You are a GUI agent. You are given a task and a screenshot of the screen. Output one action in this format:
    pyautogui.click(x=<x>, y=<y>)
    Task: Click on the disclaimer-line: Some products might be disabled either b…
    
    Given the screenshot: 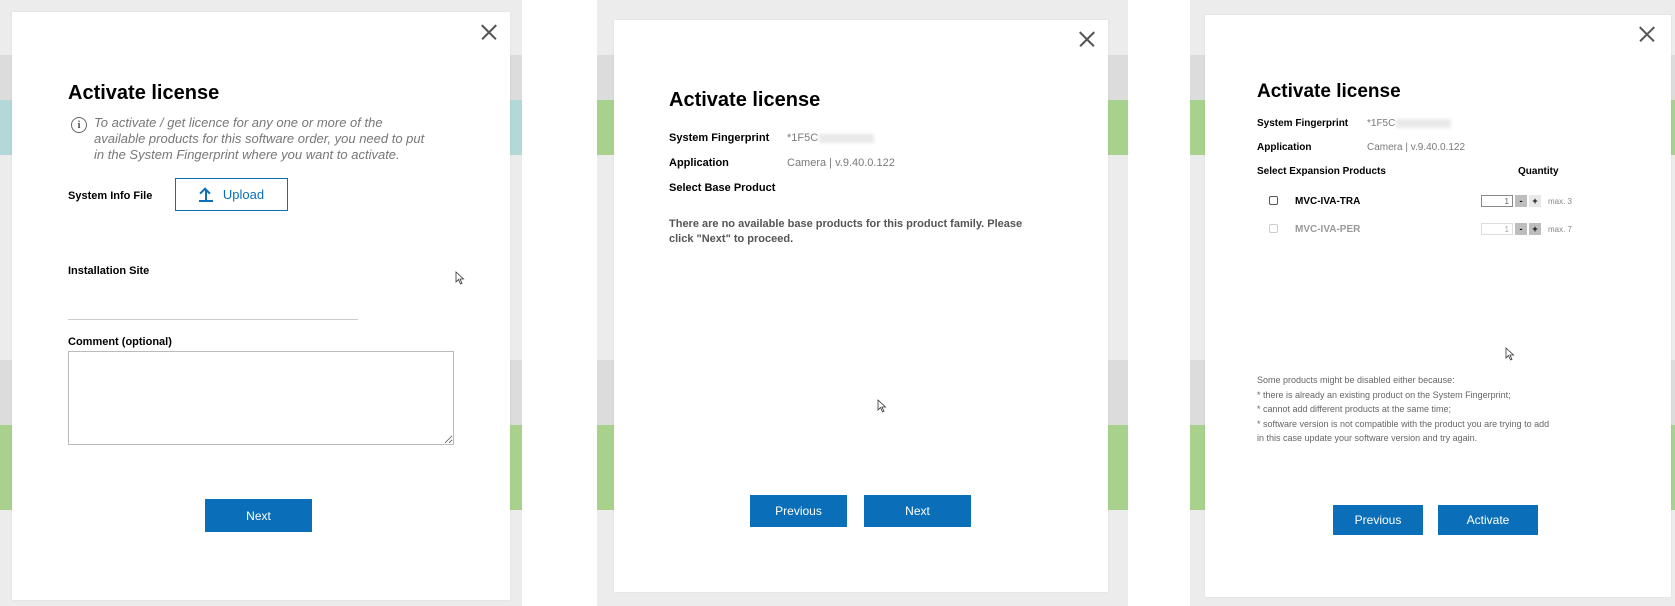 What is the action you would take?
    pyautogui.click(x=1356, y=380)
    